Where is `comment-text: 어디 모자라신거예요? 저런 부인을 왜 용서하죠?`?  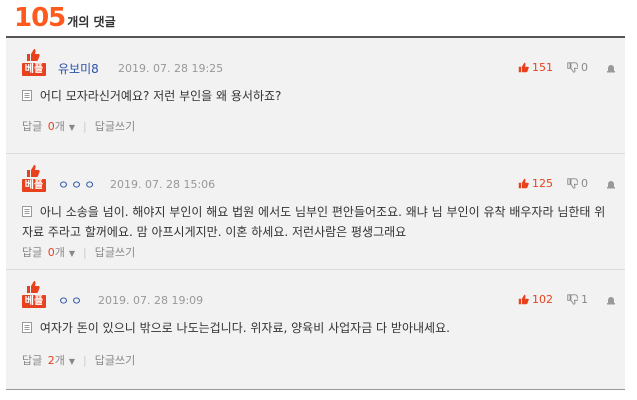
comment-text: 어디 모자라신거예요? 저런 부인을 왜 용서하죠? is located at coordinates (160, 96).